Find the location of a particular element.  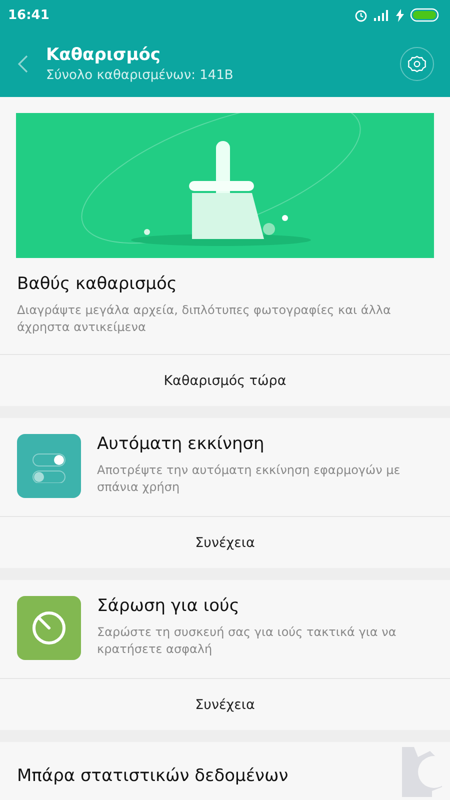

card-title: Μπάρα στατιστικών δεδομένων is located at coordinates (152, 777).